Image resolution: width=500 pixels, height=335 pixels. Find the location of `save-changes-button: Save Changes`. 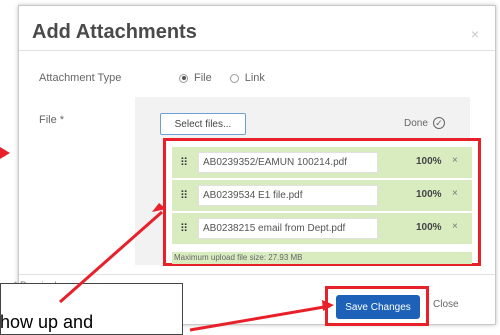

save-changes-button: Save Changes is located at coordinates (378, 307).